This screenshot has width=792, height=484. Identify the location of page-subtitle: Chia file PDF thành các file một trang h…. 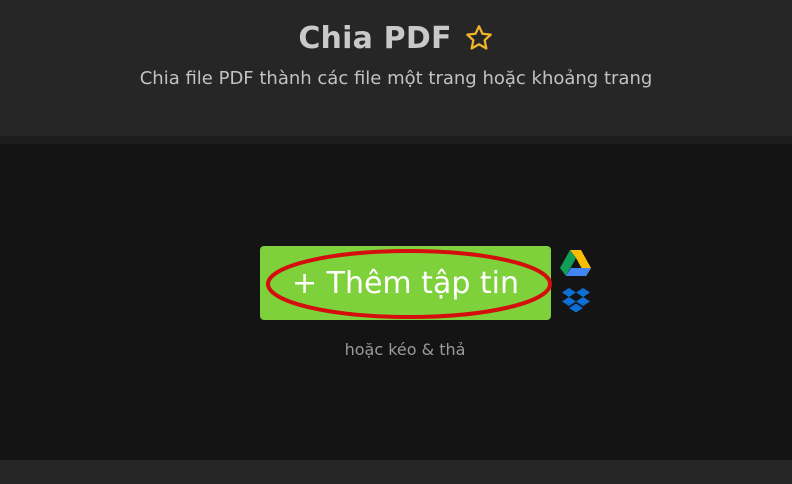
(396, 78).